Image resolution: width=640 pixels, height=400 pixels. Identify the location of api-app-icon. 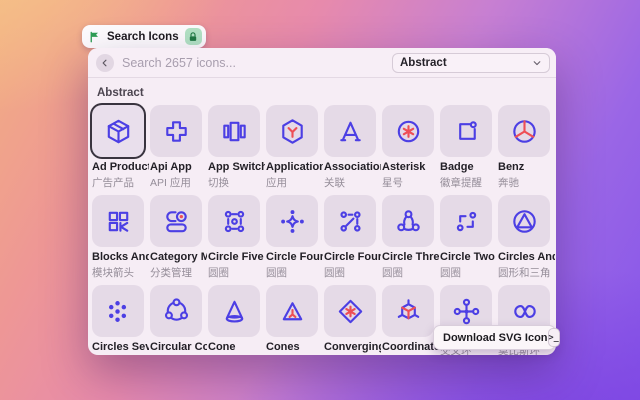
(176, 131).